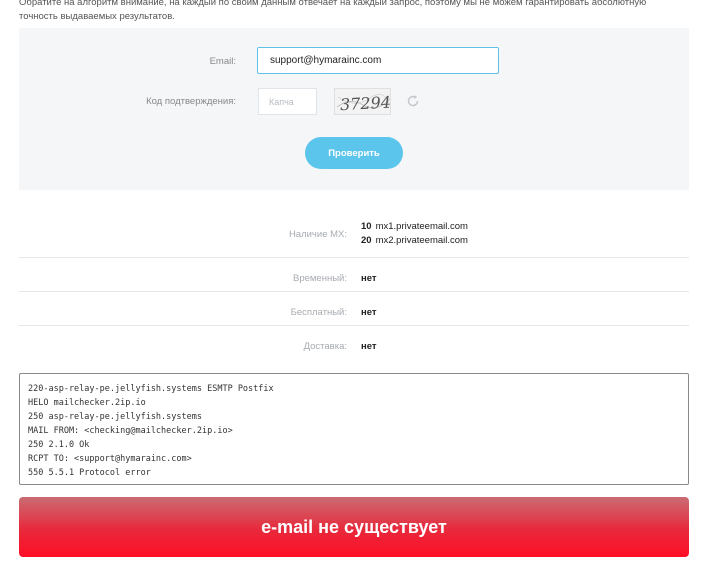 This screenshot has width=706, height=571. I want to click on log-line: HELO mailchecker.2ip.io, so click(87, 403).